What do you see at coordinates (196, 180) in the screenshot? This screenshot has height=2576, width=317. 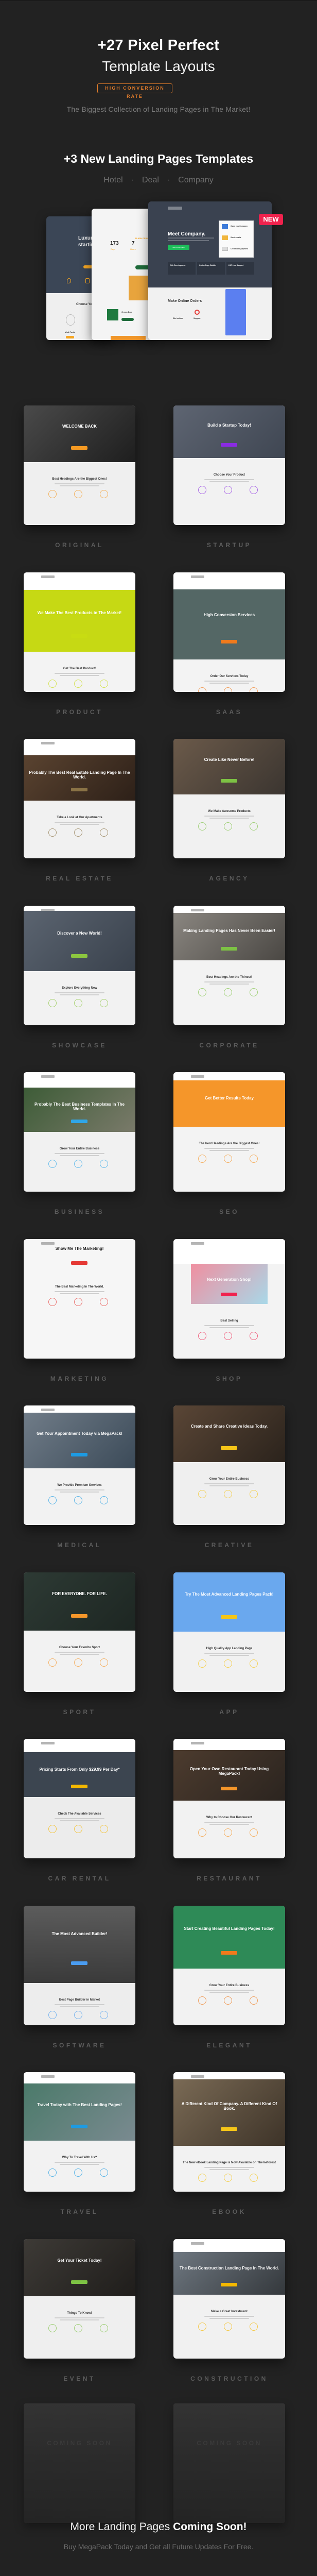 I see `category-company: Company` at bounding box center [196, 180].